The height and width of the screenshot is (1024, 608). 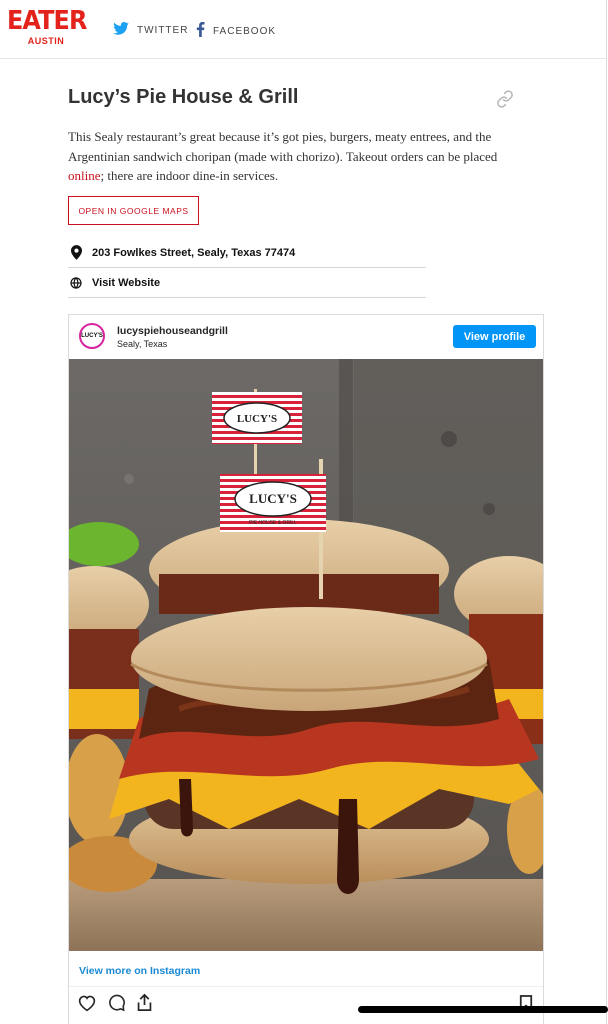 I want to click on flag-front-subtext: PIE HOUSE & GRILL, so click(x=273, y=523).